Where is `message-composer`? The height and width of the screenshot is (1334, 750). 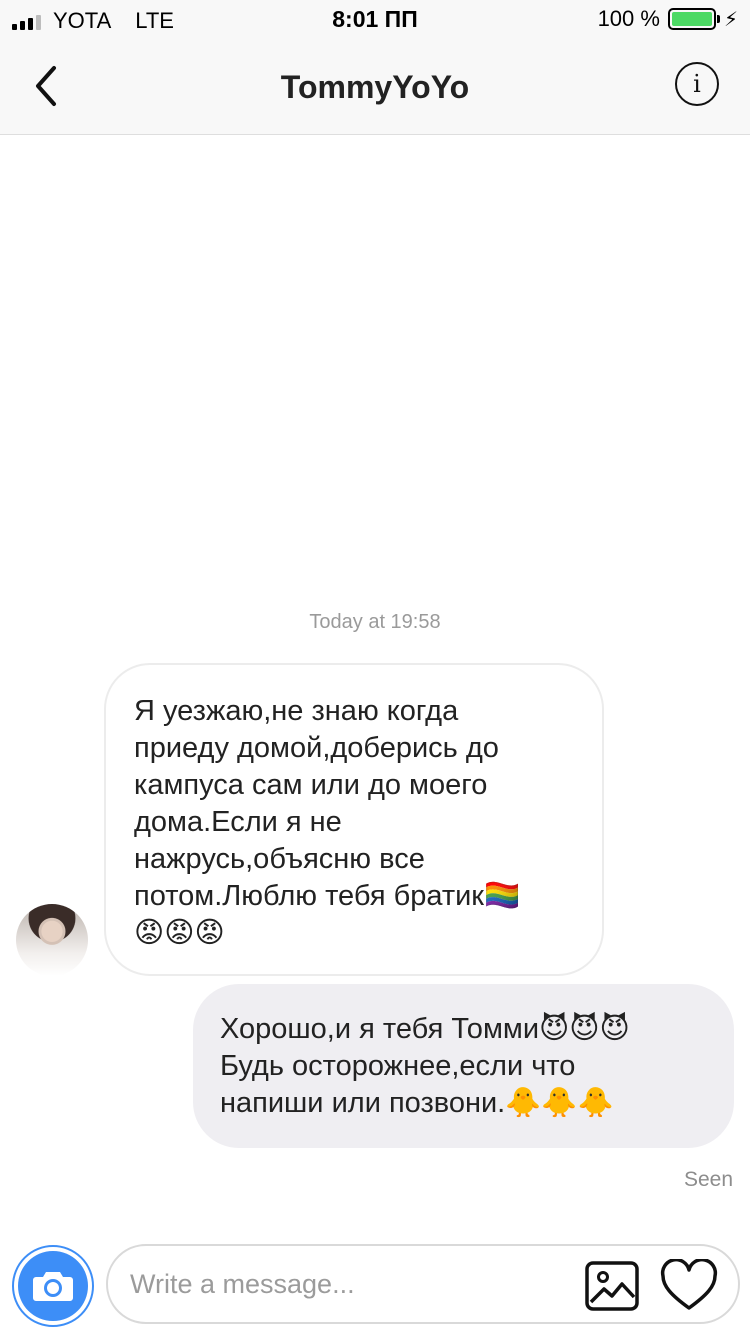
message-composer is located at coordinates (423, 1284).